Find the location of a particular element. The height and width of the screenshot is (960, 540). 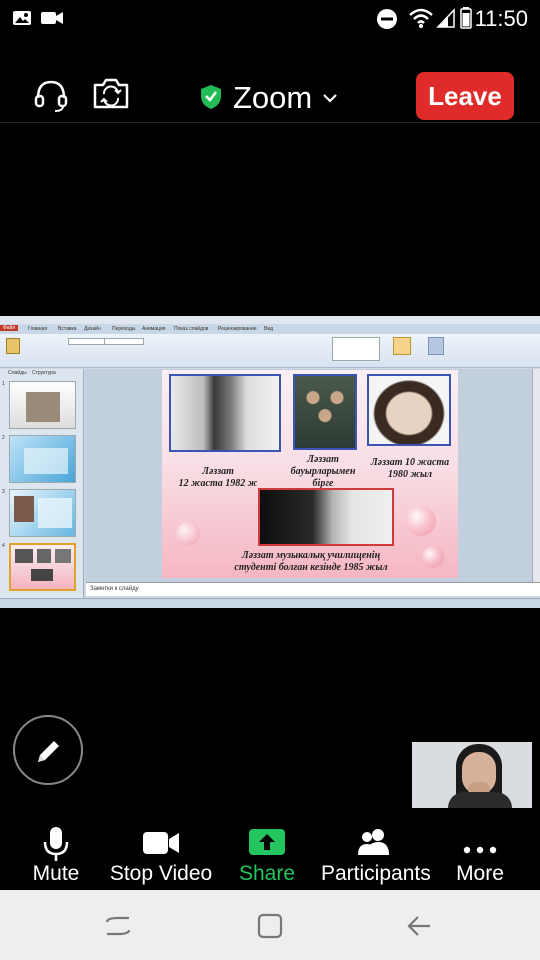

tab-file: Файл is located at coordinates (9, 328).